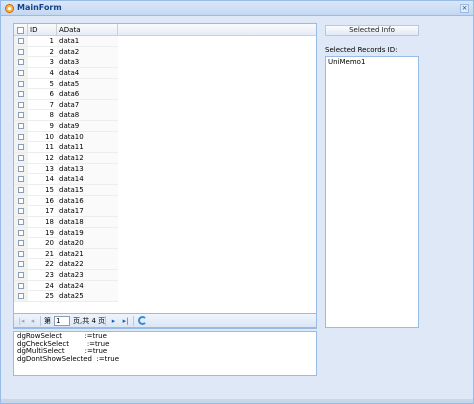 The height and width of the screenshot is (404, 474). Describe the element at coordinates (87, 62) in the screenshot. I see `cell-adata: data3` at that location.